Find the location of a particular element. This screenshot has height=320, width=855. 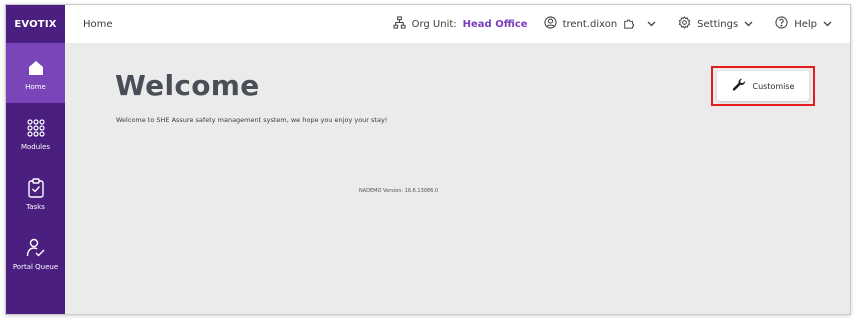

org-unit-label: Org Unit: is located at coordinates (434, 24).